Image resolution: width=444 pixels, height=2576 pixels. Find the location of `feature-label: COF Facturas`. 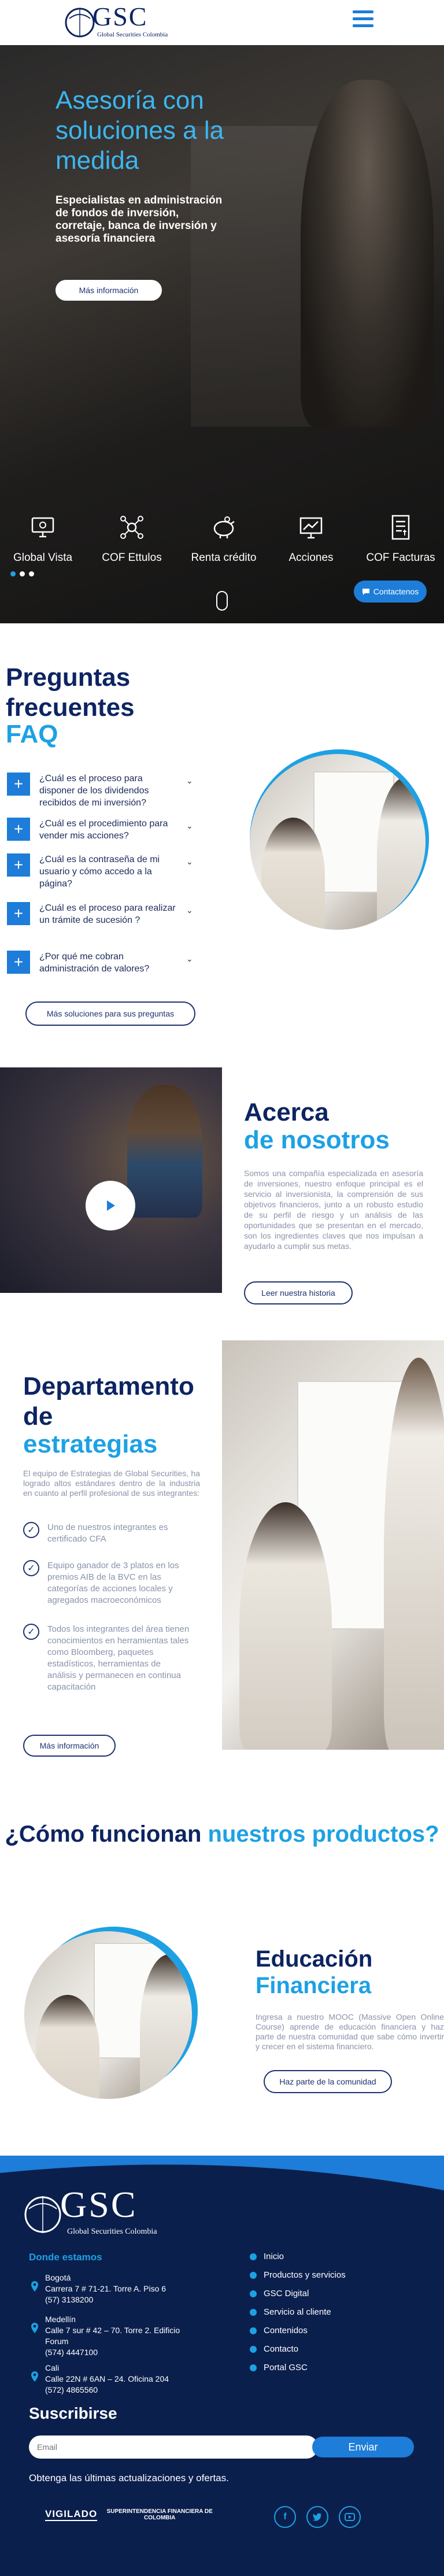

feature-label: COF Facturas is located at coordinates (400, 558).